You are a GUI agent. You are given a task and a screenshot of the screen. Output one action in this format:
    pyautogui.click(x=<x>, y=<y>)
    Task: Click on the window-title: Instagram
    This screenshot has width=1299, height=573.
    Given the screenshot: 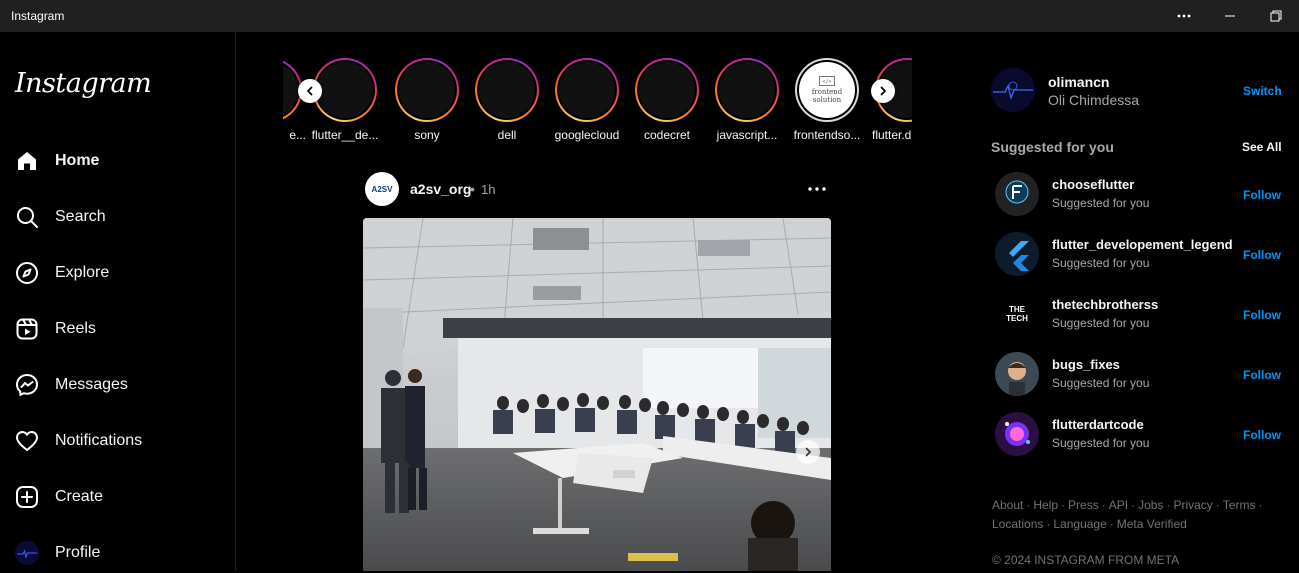 What is the action you would take?
    pyautogui.click(x=38, y=16)
    